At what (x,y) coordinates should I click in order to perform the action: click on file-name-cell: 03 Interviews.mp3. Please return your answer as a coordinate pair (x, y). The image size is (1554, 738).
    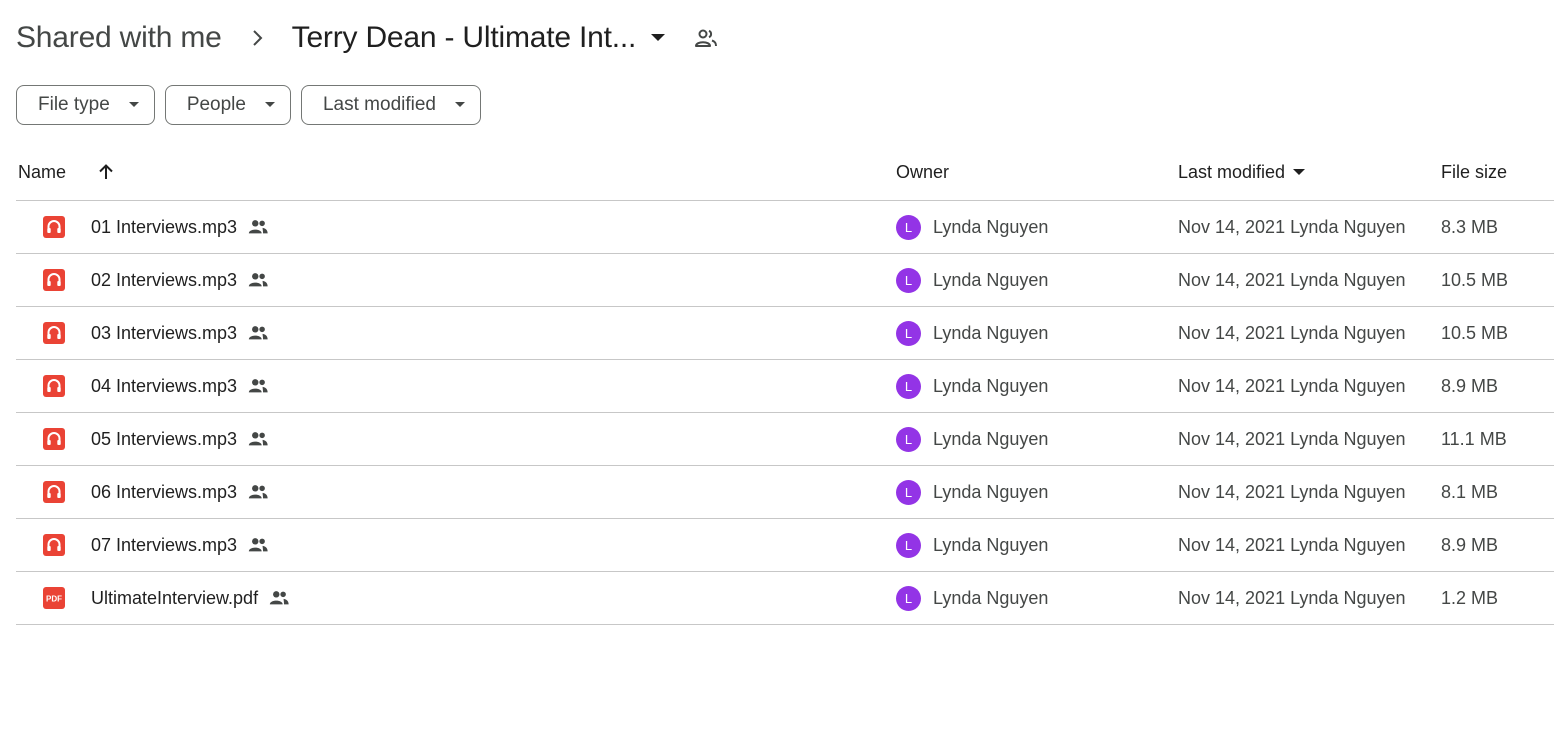
    Looking at the image, I should click on (180, 333).